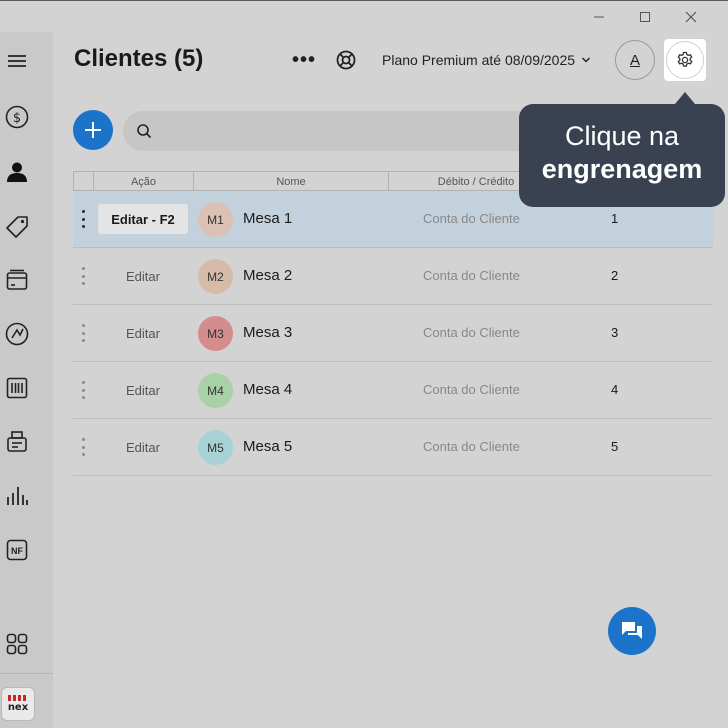 The image size is (728, 728). Describe the element at coordinates (143, 181) in the screenshot. I see `column-header-acao: Ação` at that location.